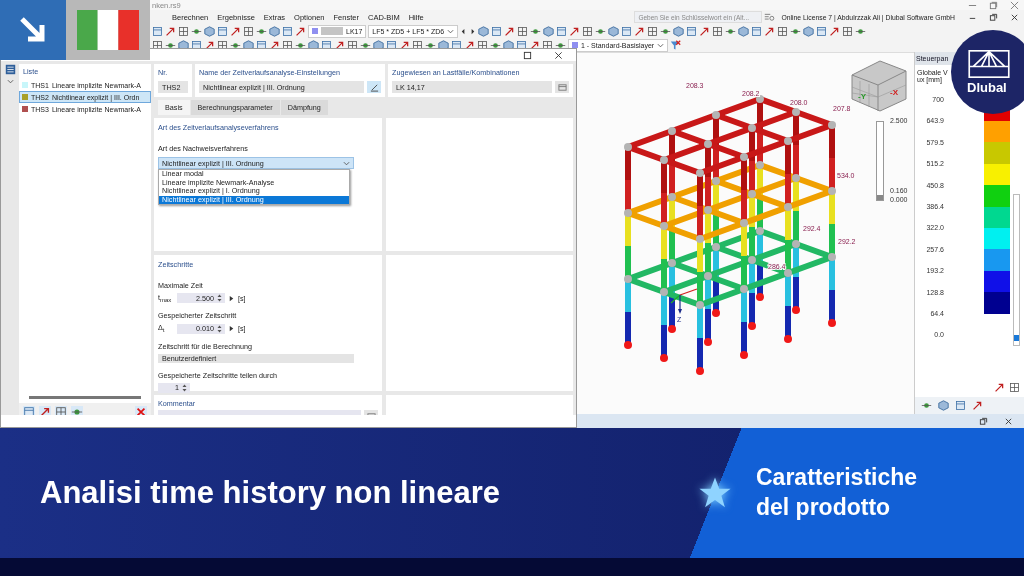 Image resolution: width=1024 pixels, height=576 pixels. I want to click on bridge-icon, so click(989, 63).